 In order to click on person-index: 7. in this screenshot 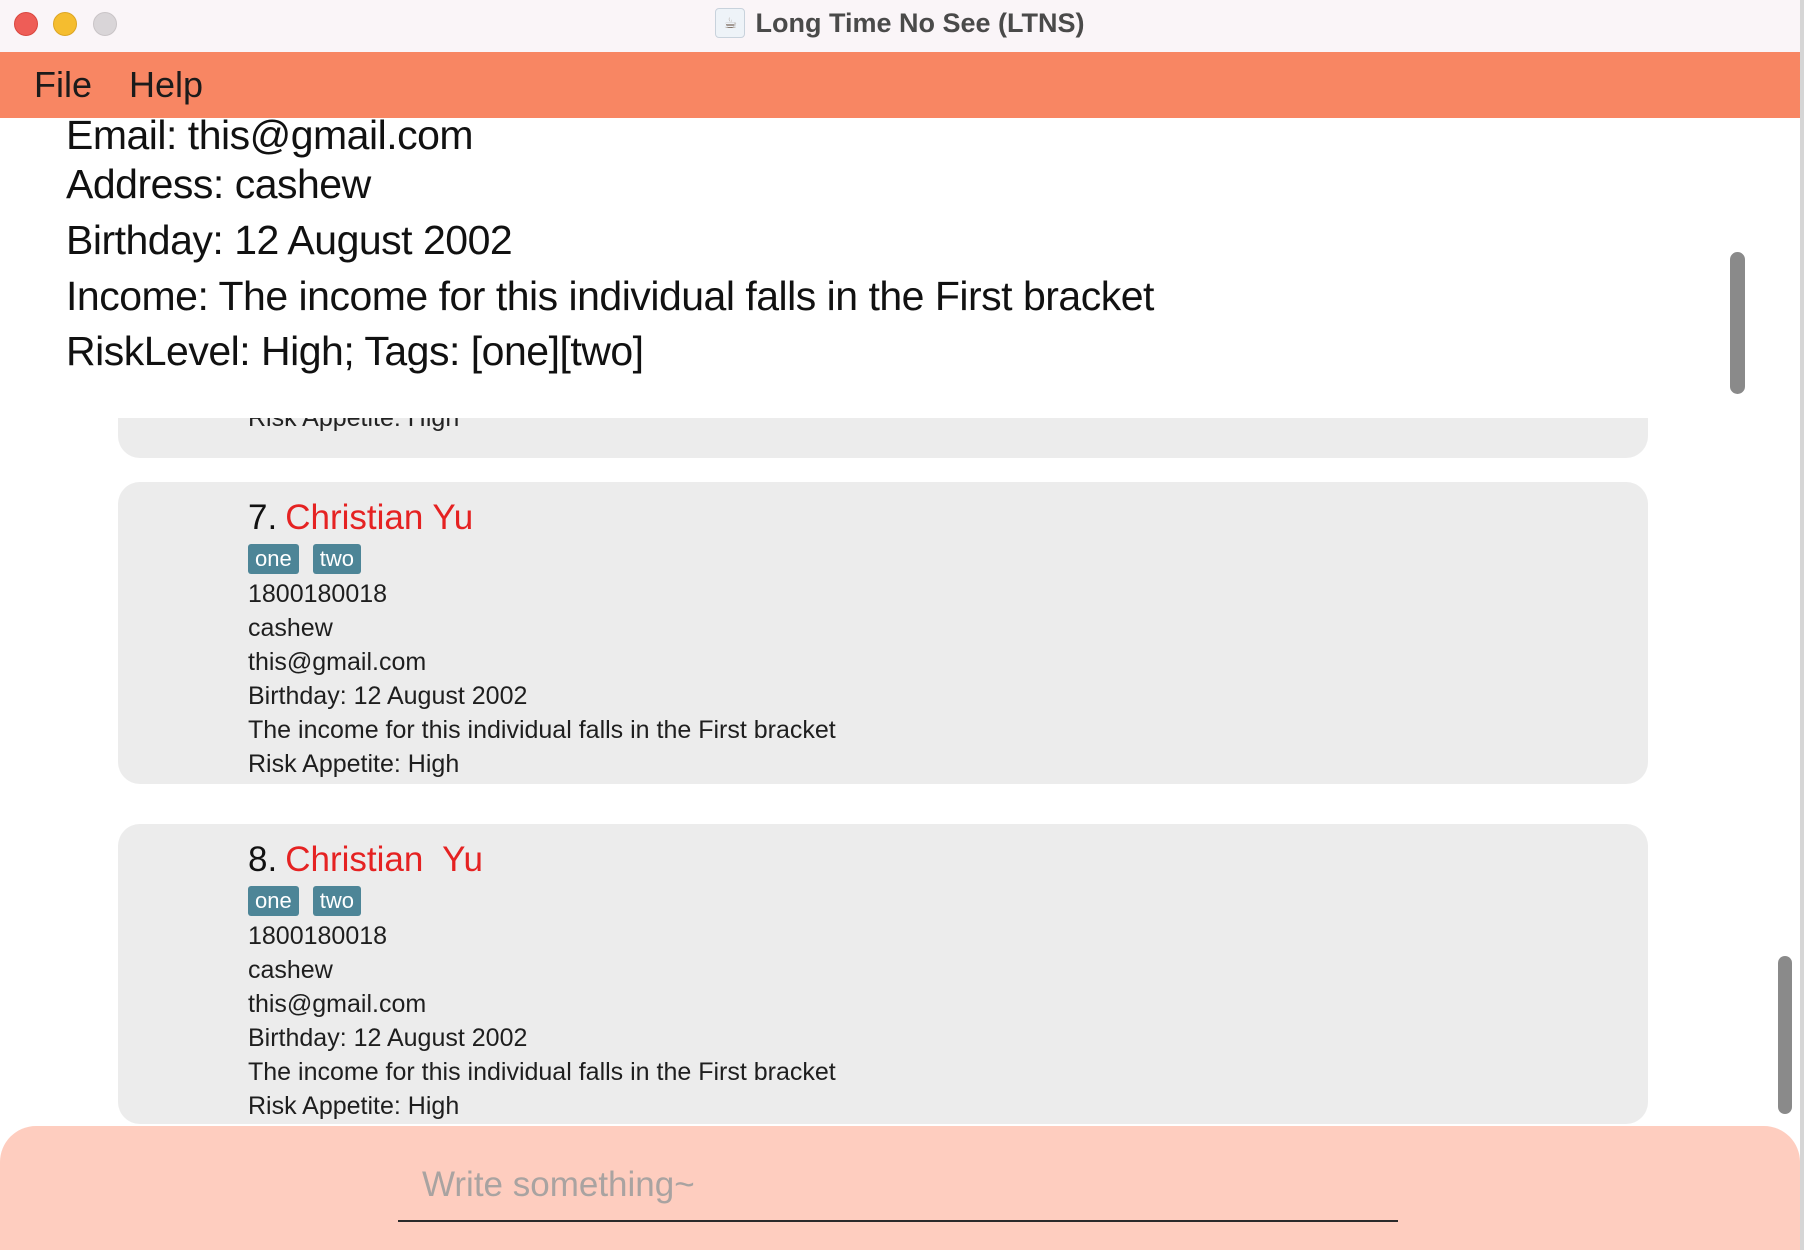, I will do `click(263, 517)`.